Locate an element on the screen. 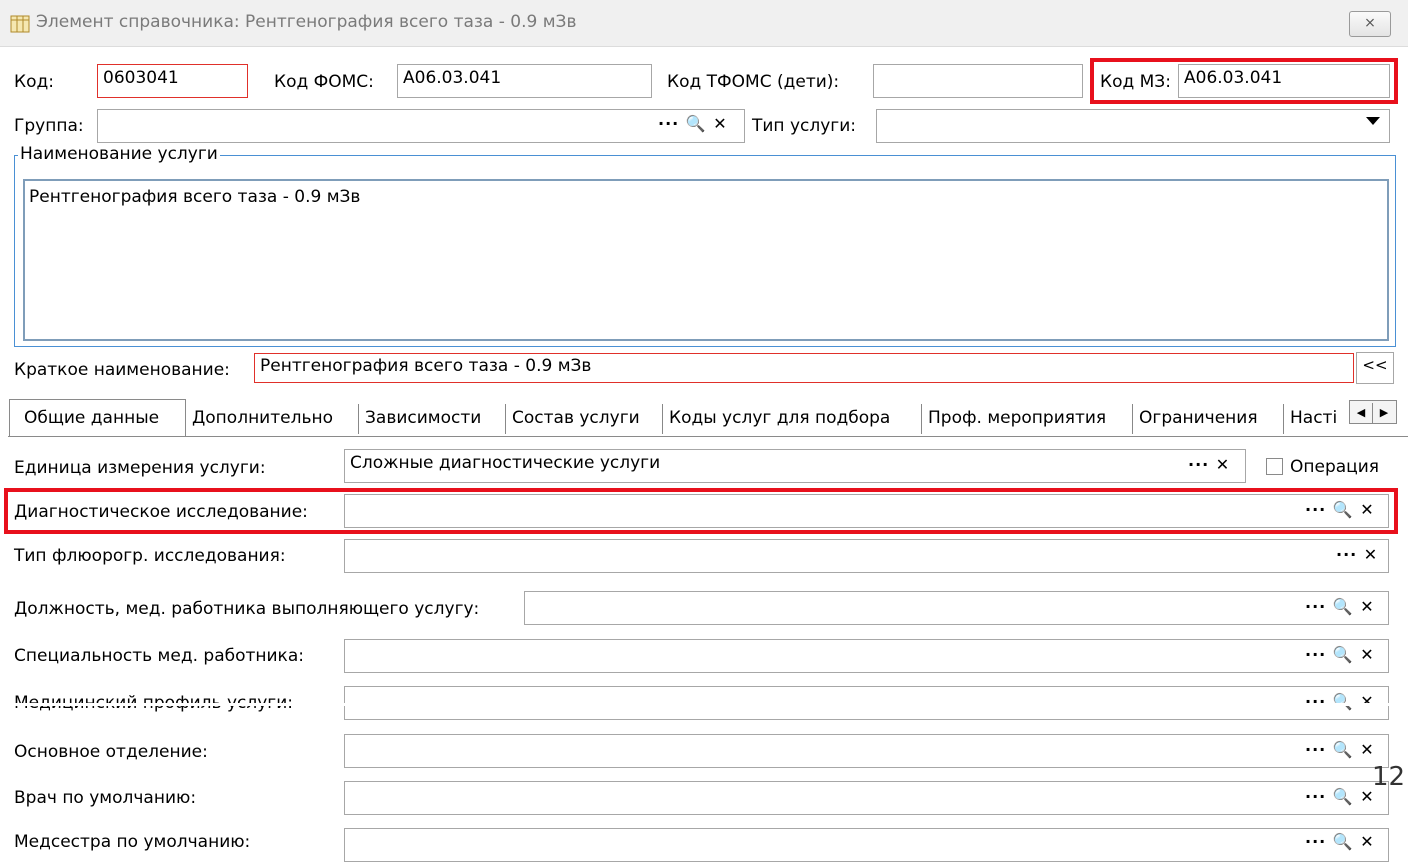 The image size is (1408, 862). specialty-field is located at coordinates (866, 656).